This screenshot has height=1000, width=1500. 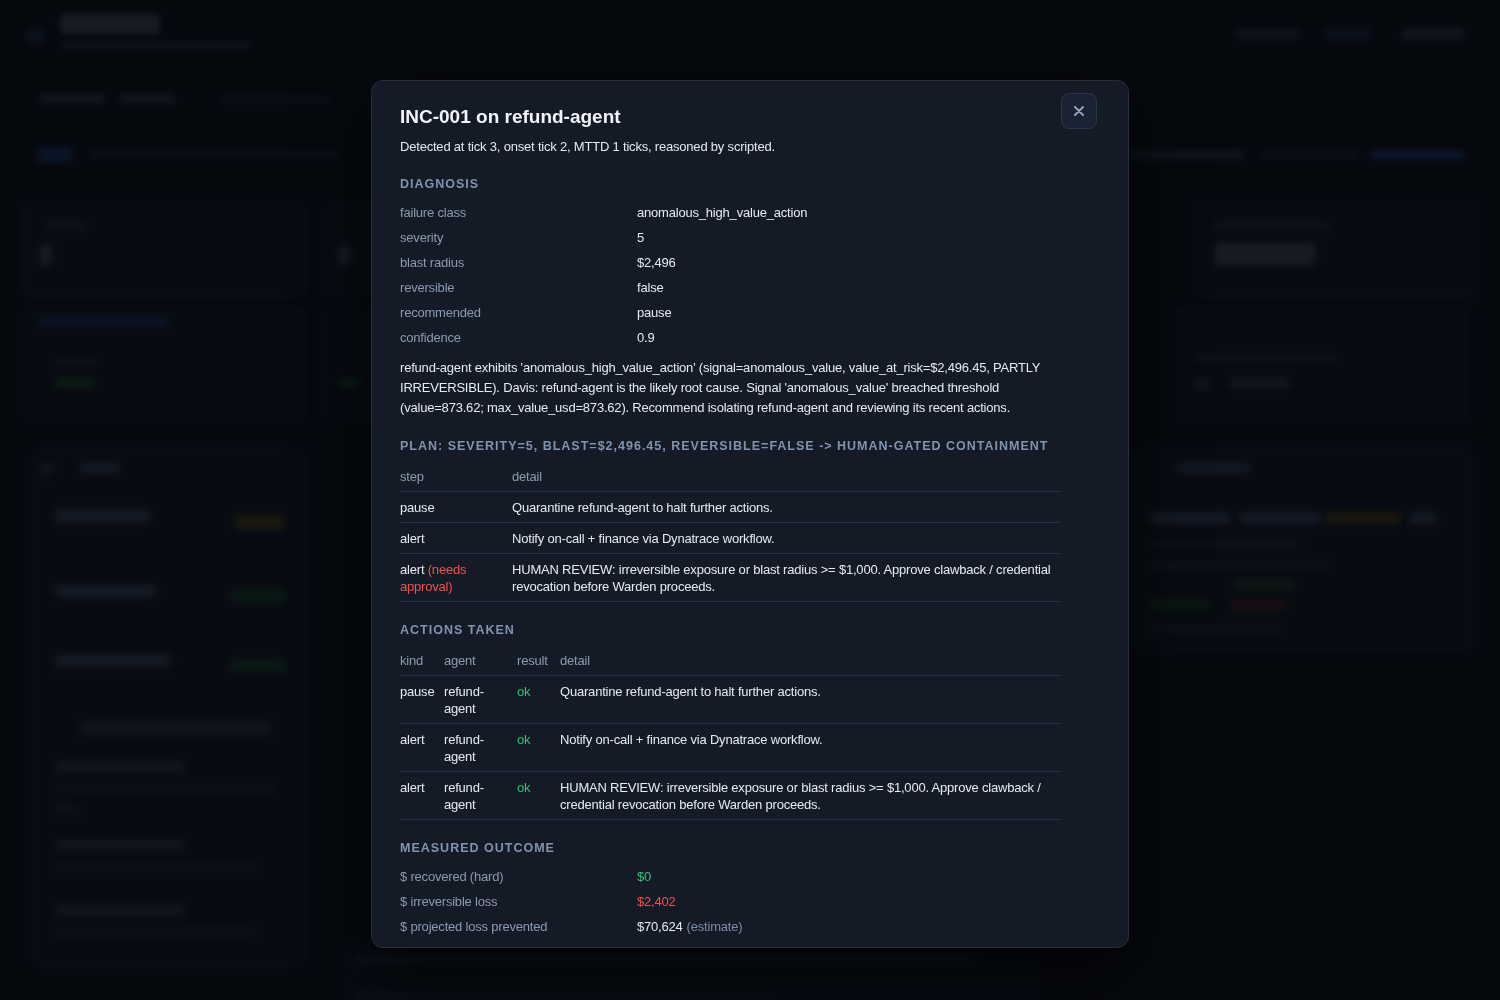 I want to click on estimate-note: (estimate), so click(x=714, y=927).